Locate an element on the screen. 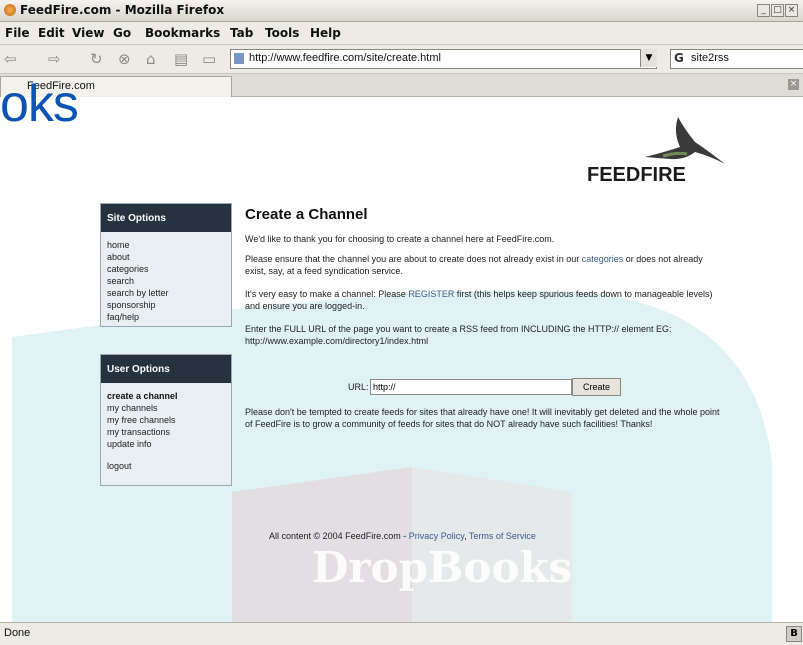 The height and width of the screenshot is (645, 803). address-bar: http://www.feedfire.com/site/create.html is located at coordinates (443, 59).